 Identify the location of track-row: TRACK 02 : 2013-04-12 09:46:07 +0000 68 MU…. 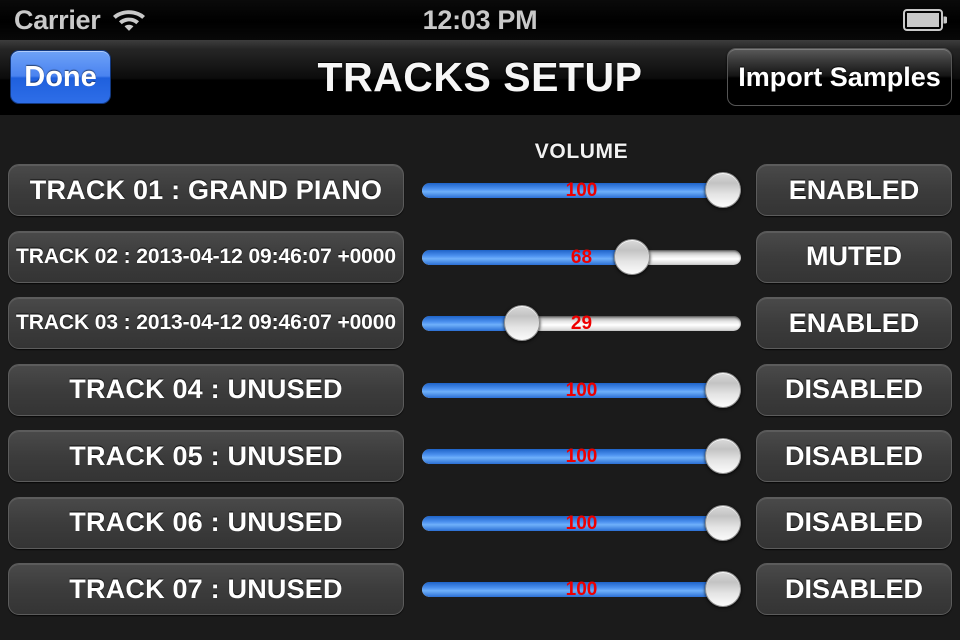
(480, 259).